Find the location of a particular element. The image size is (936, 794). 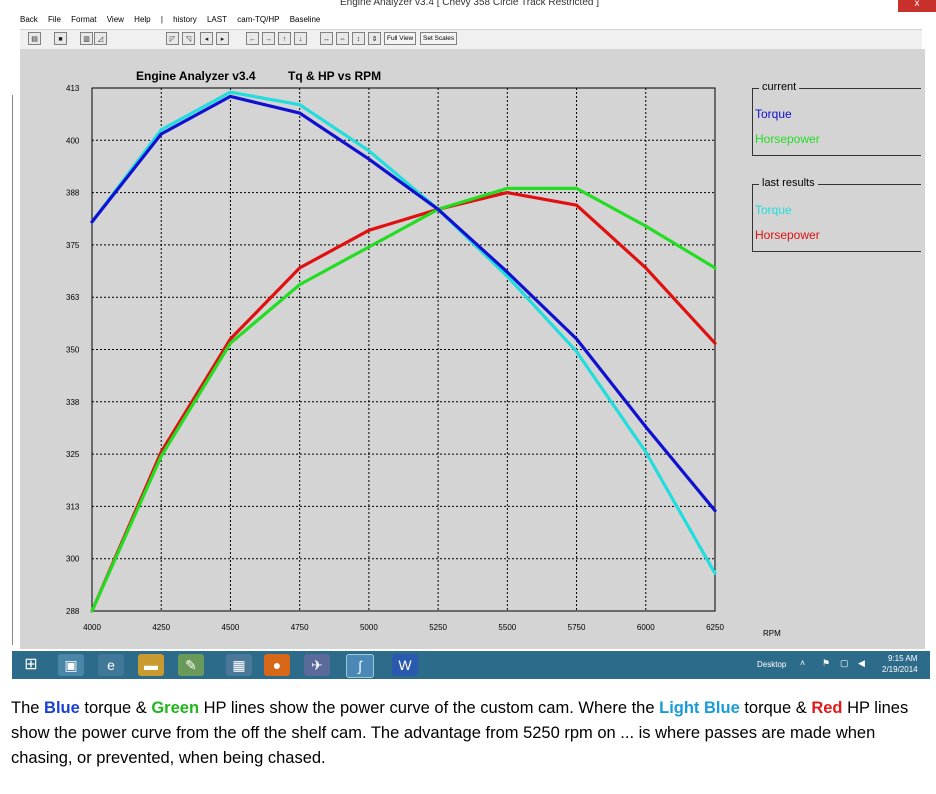

caption-red: Red is located at coordinates (827, 708).